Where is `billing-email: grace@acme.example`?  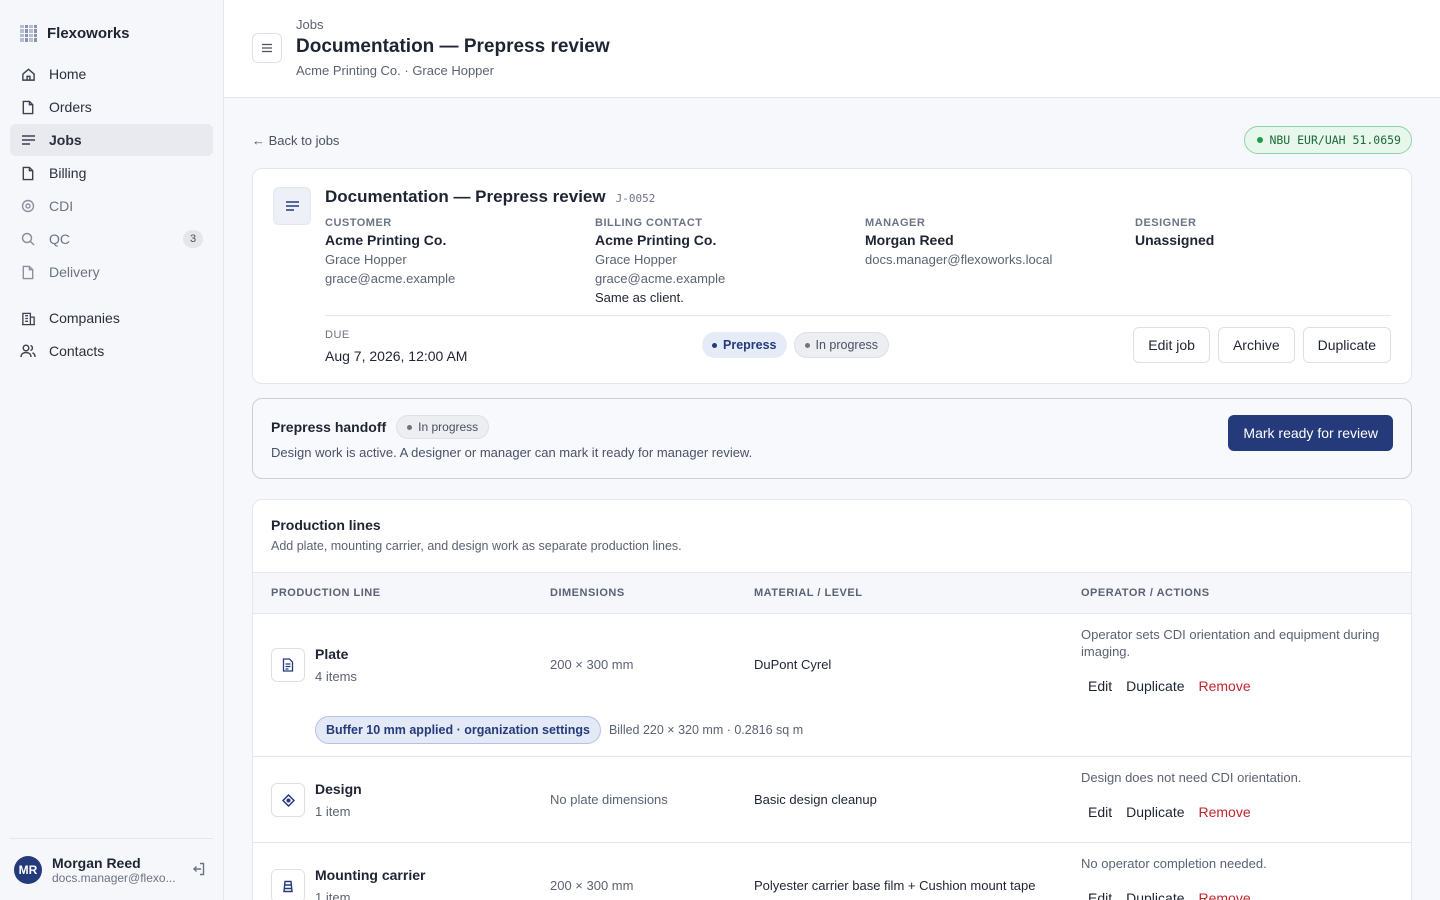 billing-email: grace@acme.example is located at coordinates (660, 278).